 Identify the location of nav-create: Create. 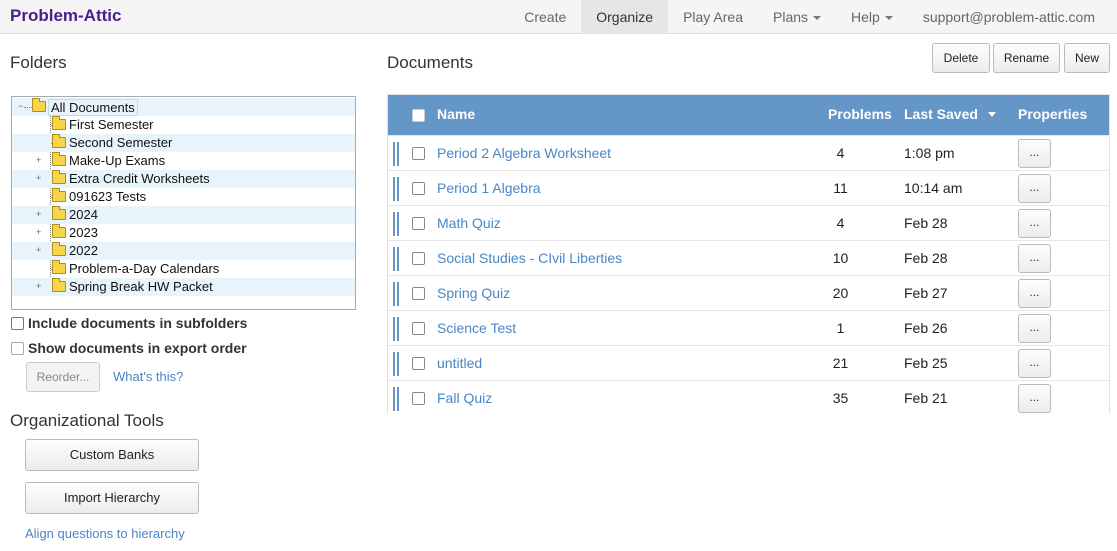
(545, 17).